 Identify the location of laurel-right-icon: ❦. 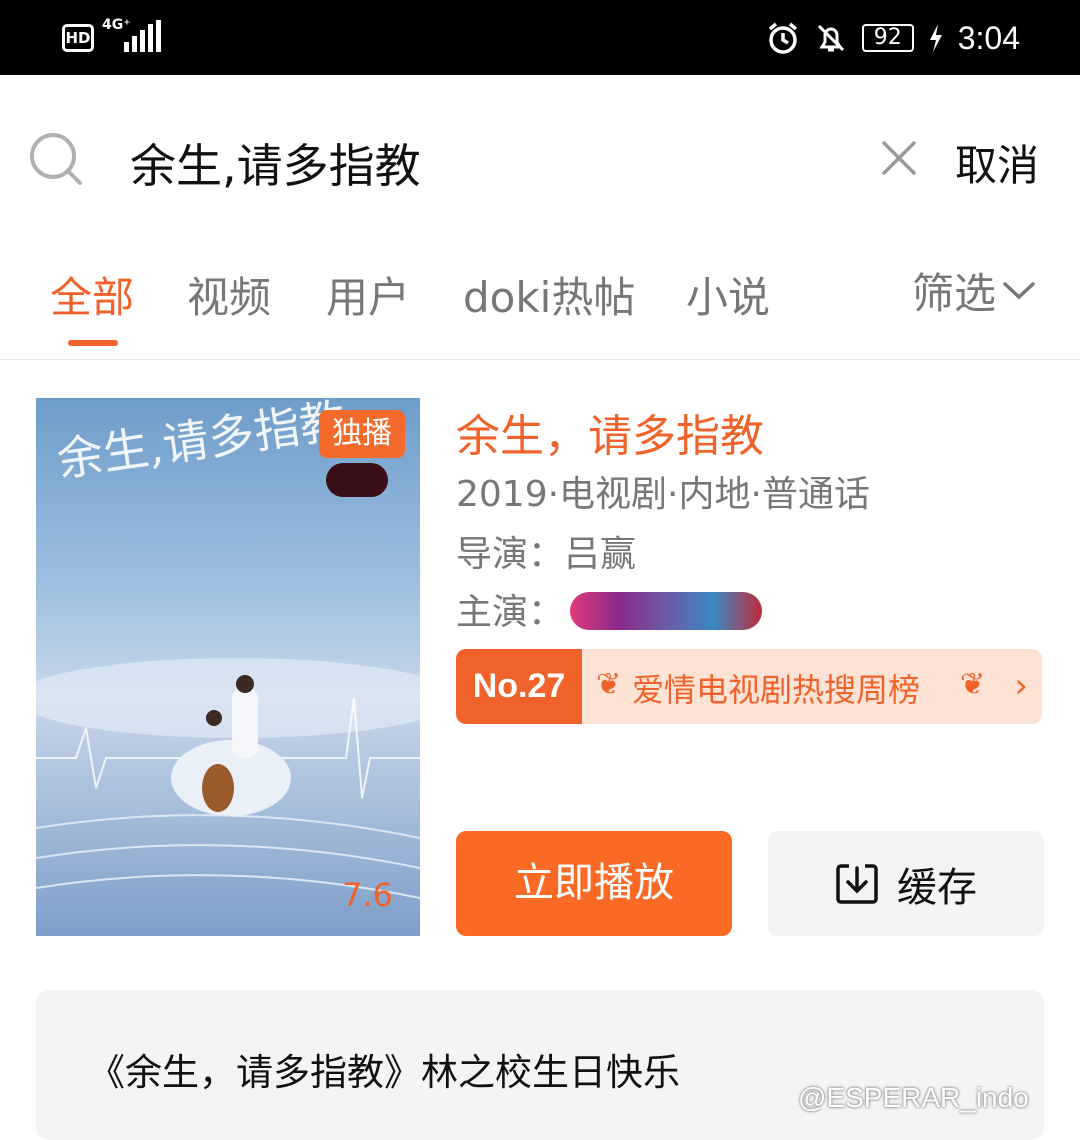
(973, 684).